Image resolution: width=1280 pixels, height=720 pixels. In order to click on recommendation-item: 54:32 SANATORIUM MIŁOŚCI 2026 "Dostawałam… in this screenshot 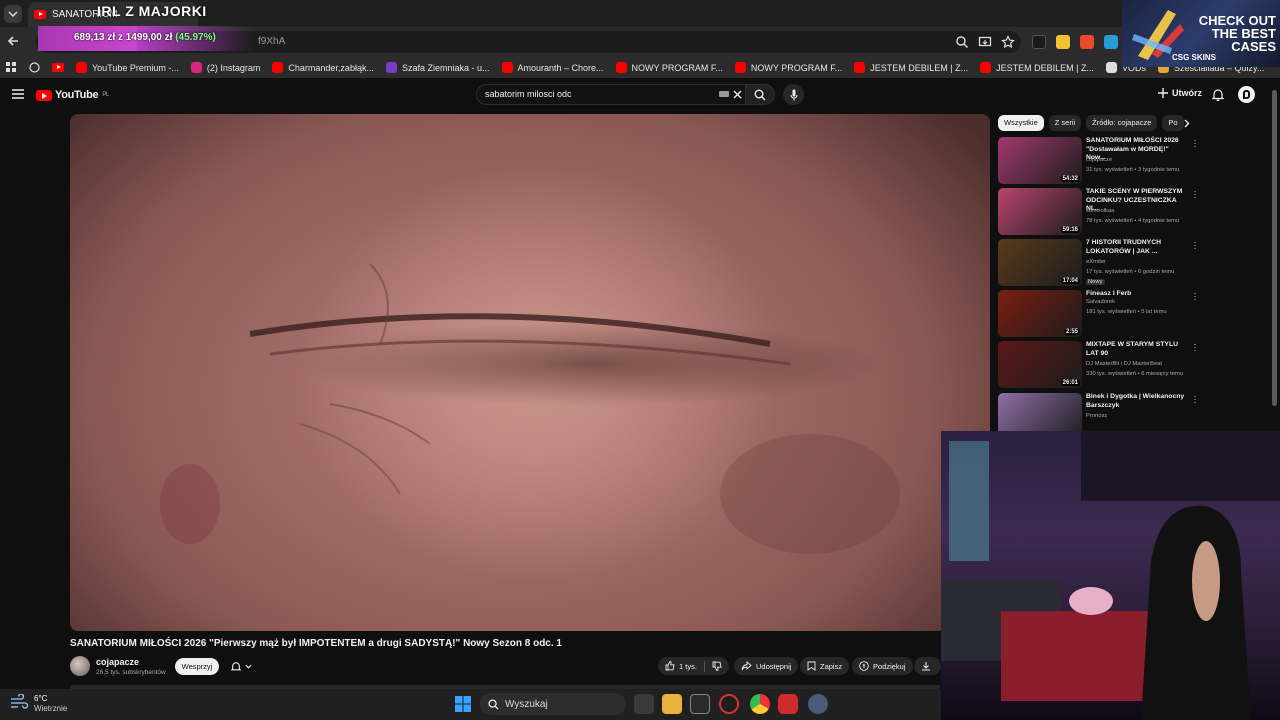, I will do `click(1098, 160)`.